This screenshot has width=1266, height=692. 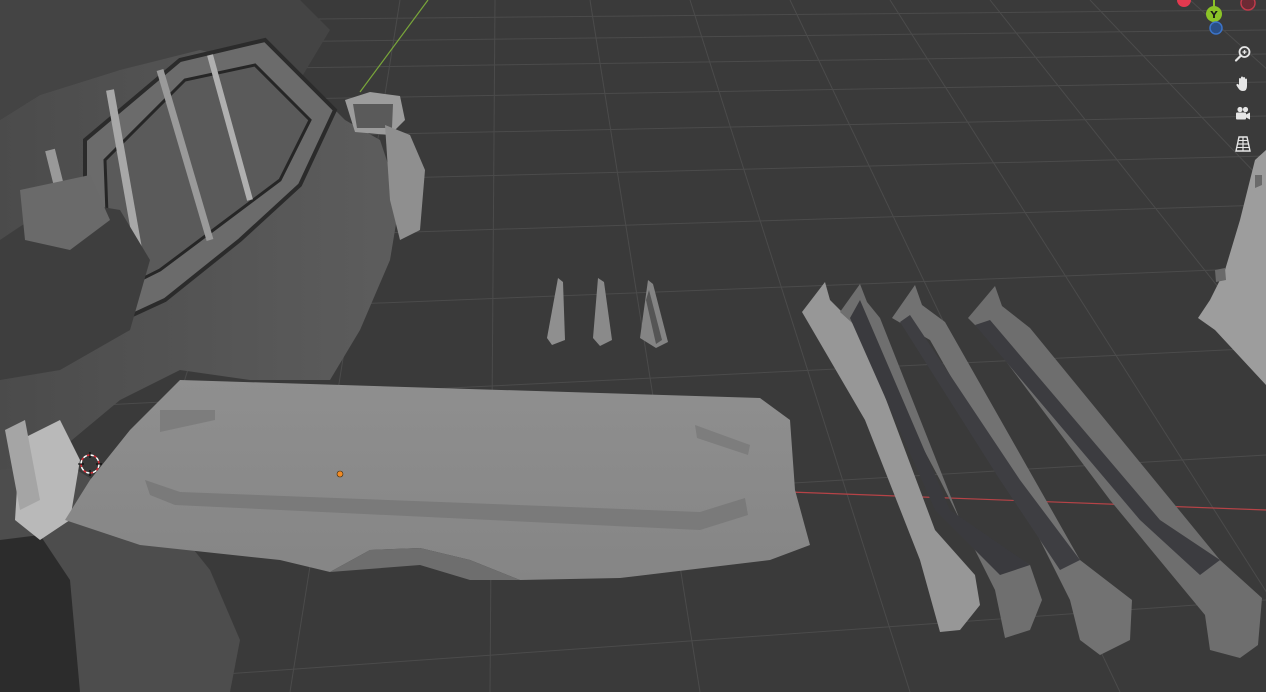 I want to click on grid-icon, so click(x=1243, y=144).